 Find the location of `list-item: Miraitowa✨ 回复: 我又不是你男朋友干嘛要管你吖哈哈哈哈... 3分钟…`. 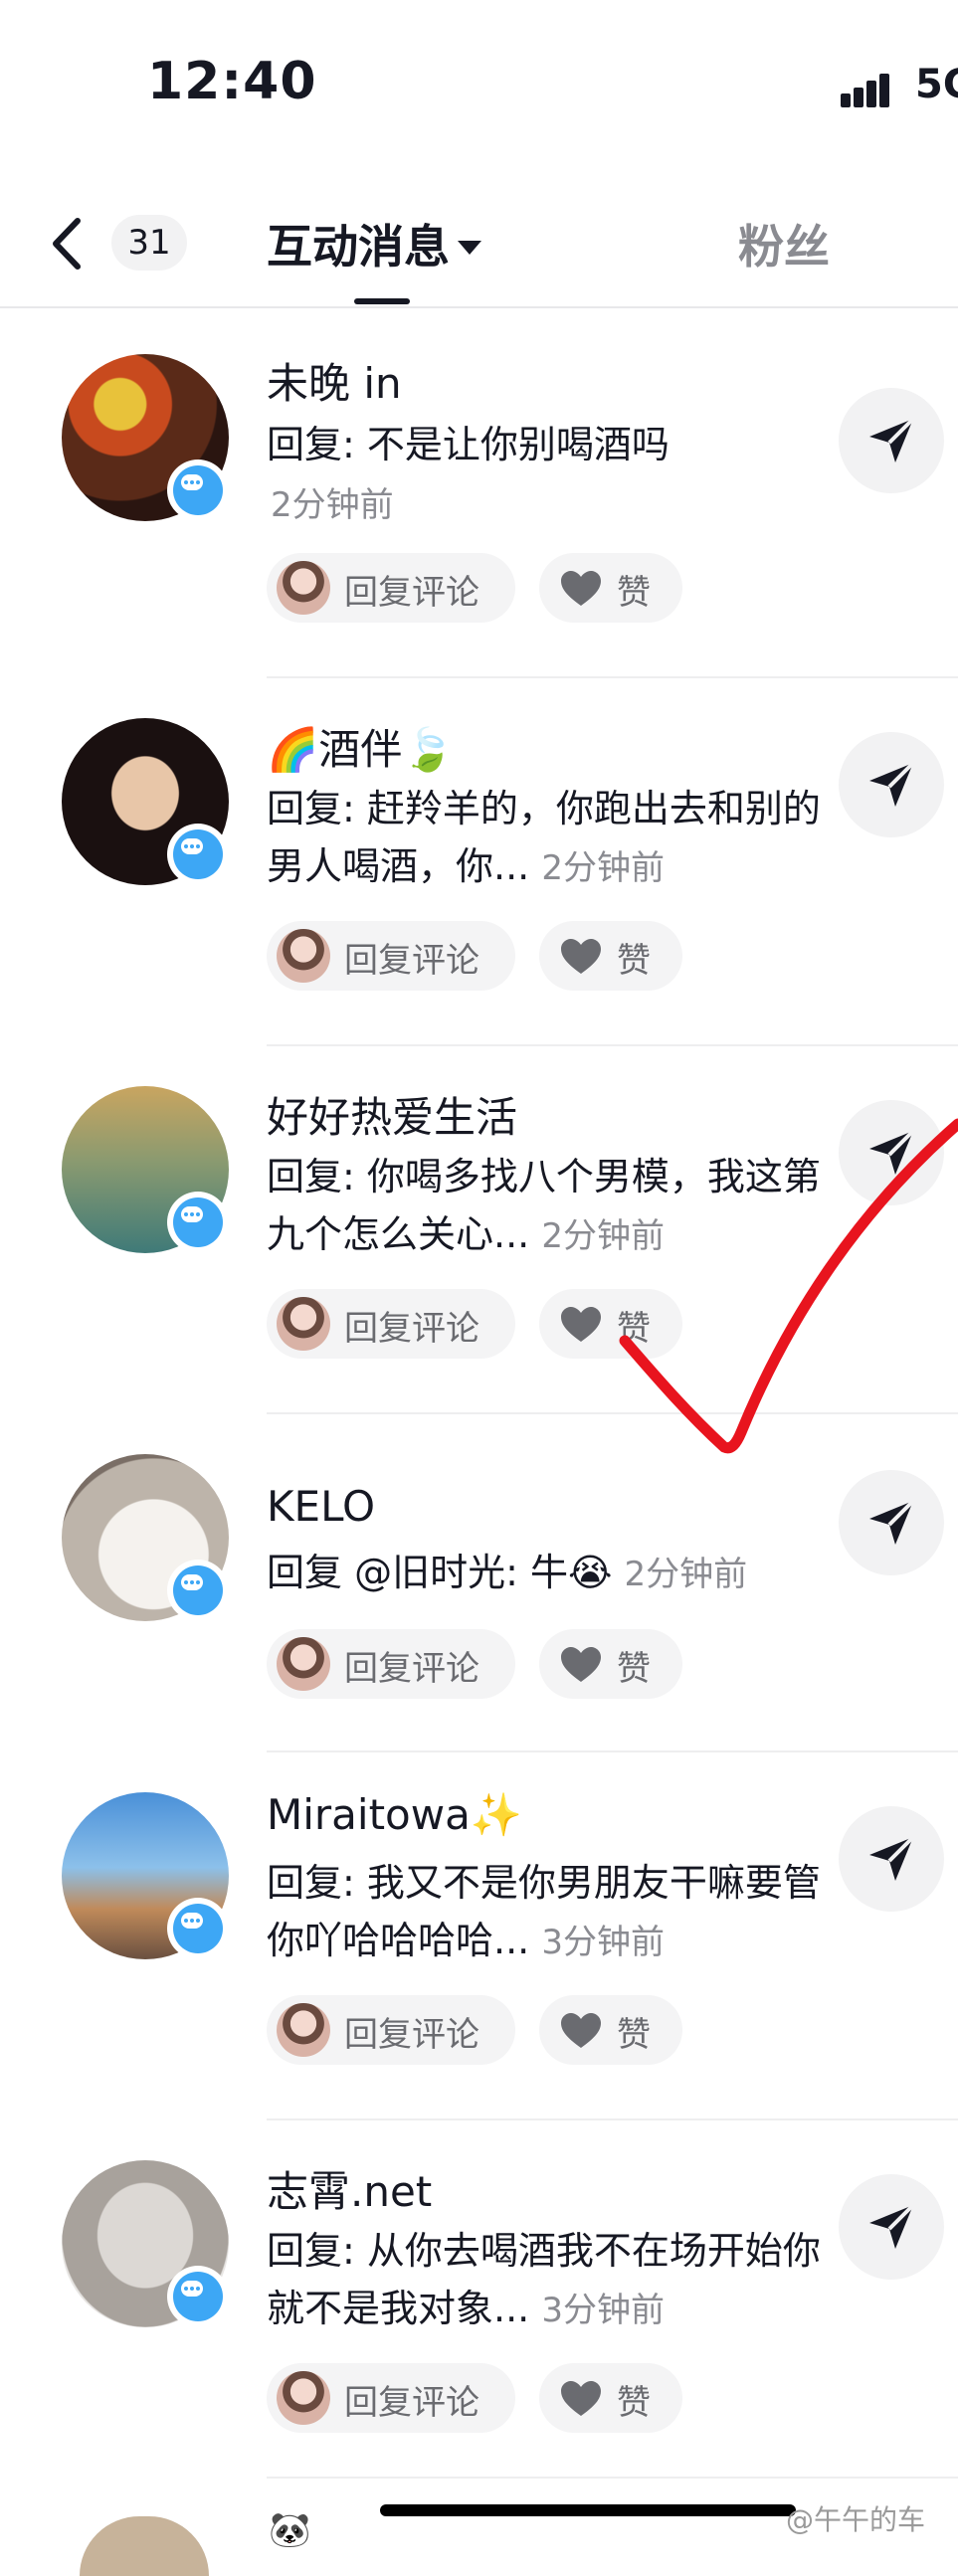

list-item: Miraitowa✨ 回复: 我又不是你男朋友干嘛要管你吖哈哈哈哈... 3分钟… is located at coordinates (479, 1934).